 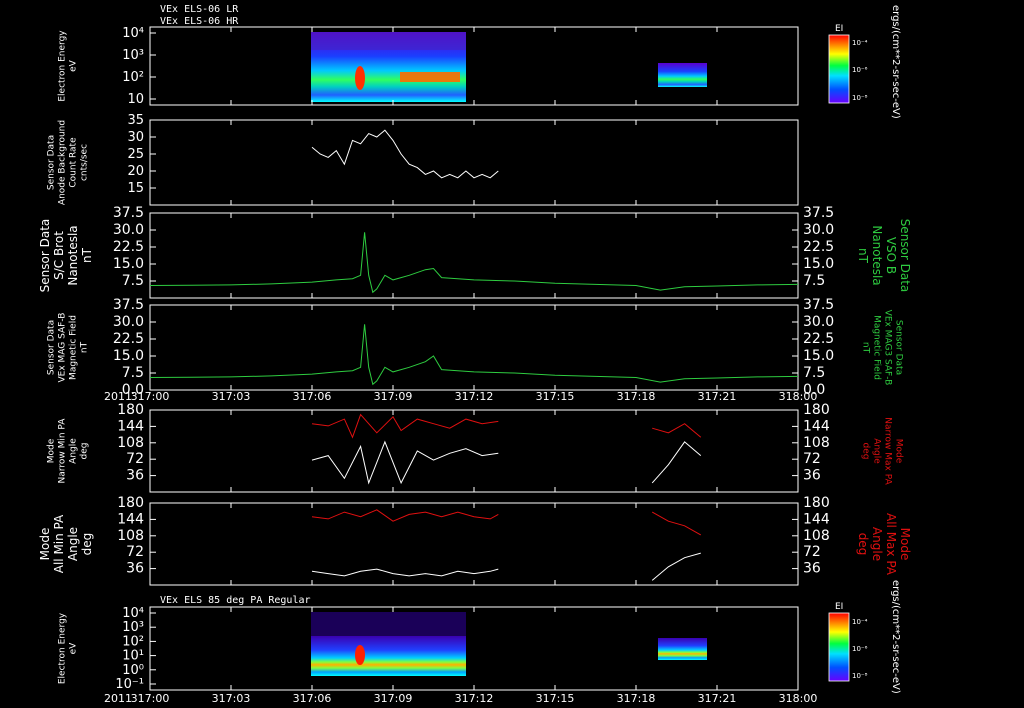 What do you see at coordinates (839, 29) in the screenshot?
I see `colorbar-top-label: EI` at bounding box center [839, 29].